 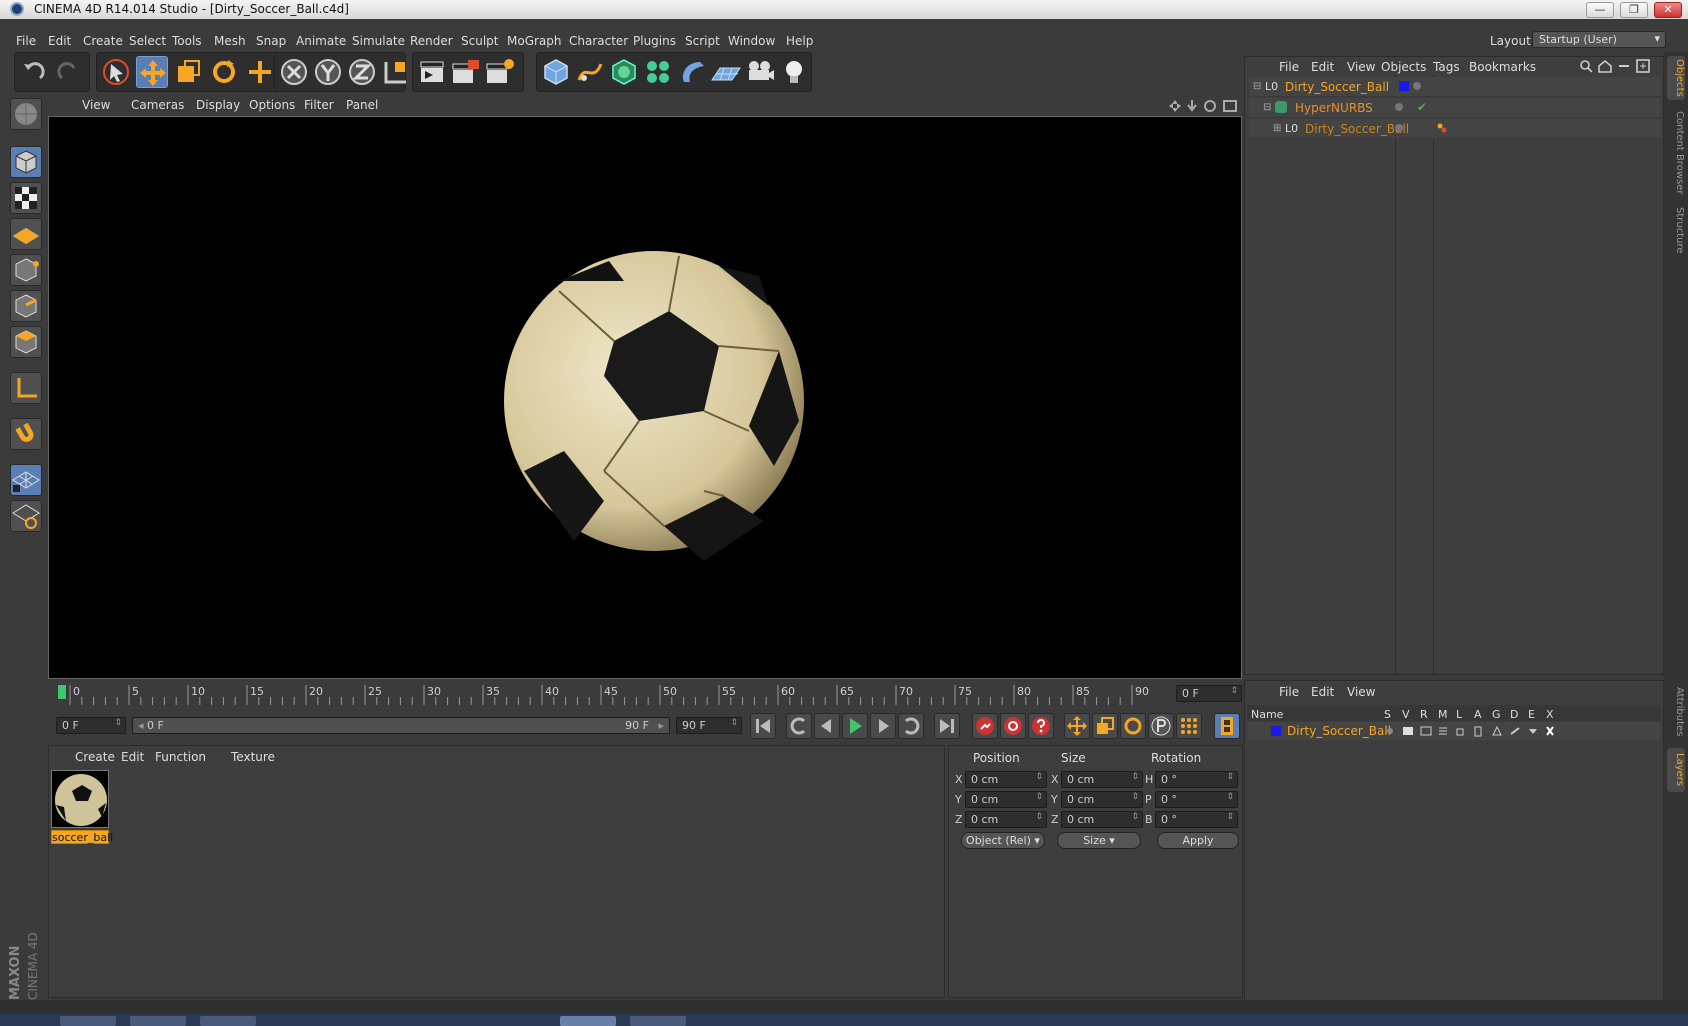 What do you see at coordinates (224, 72) in the screenshot?
I see `rotate-tool` at bounding box center [224, 72].